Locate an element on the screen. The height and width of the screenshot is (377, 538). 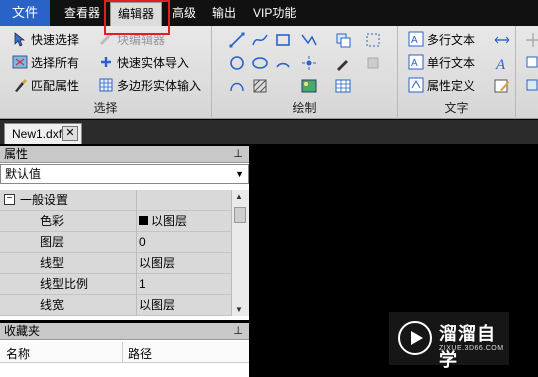
menu-advanced: 高级 is located at coordinates (184, 13).